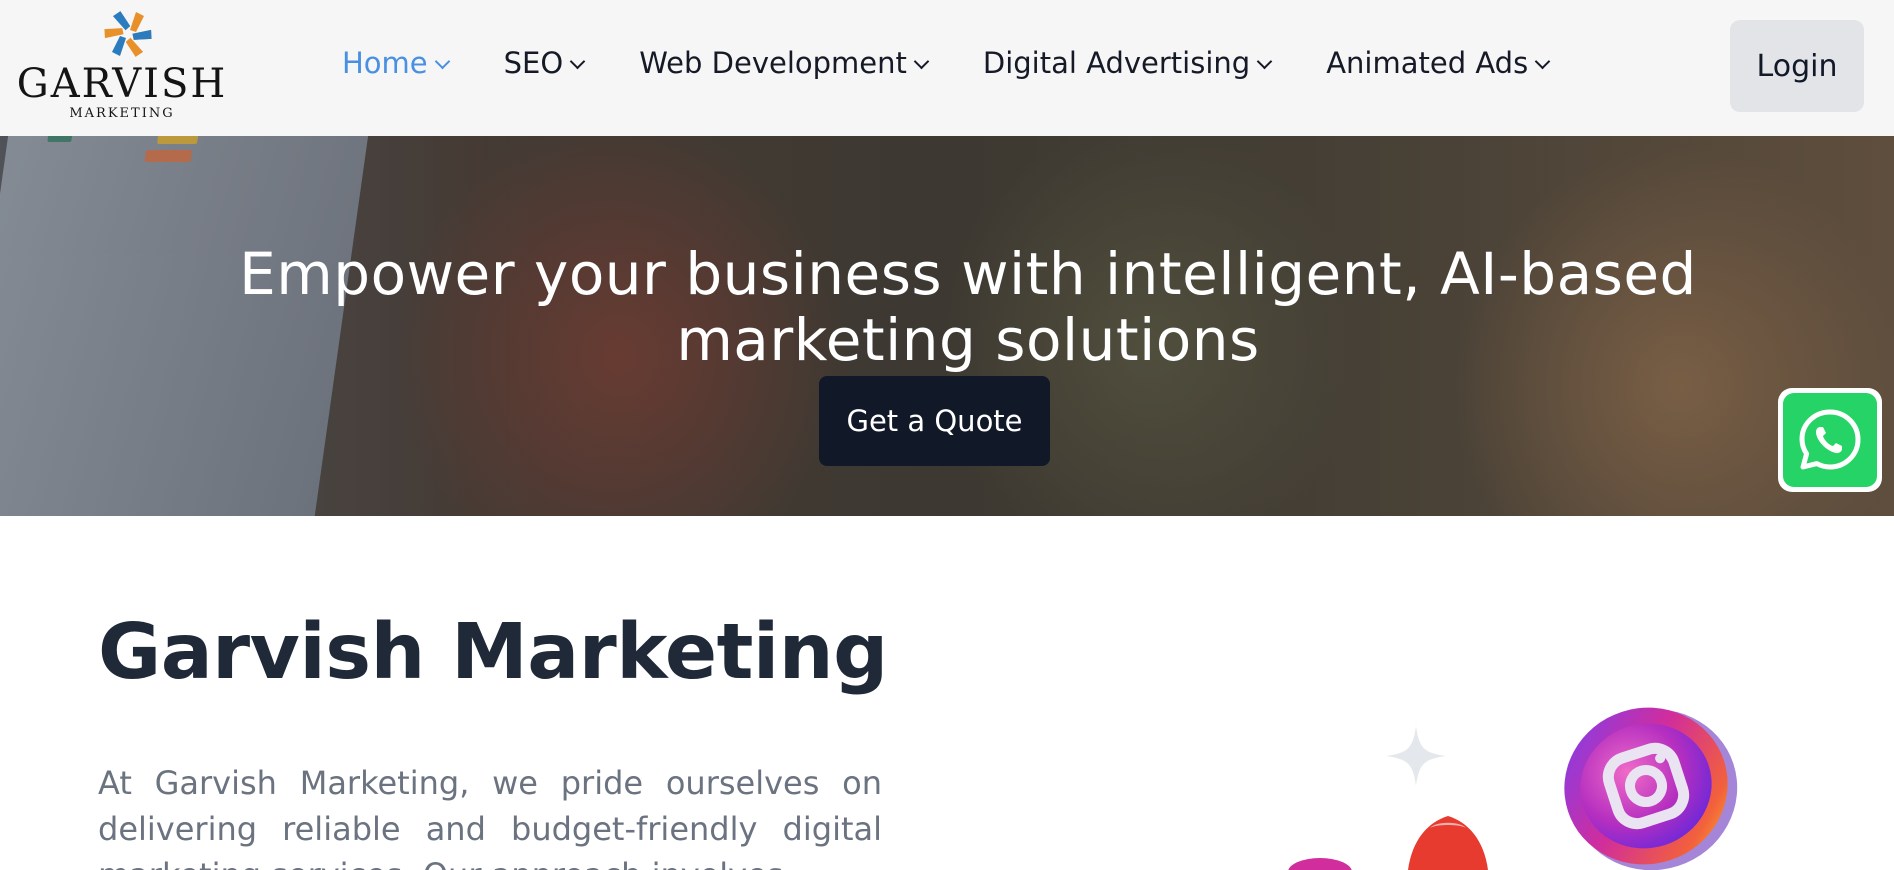  I want to click on logo-wordmark: GARVISH, so click(122, 84).